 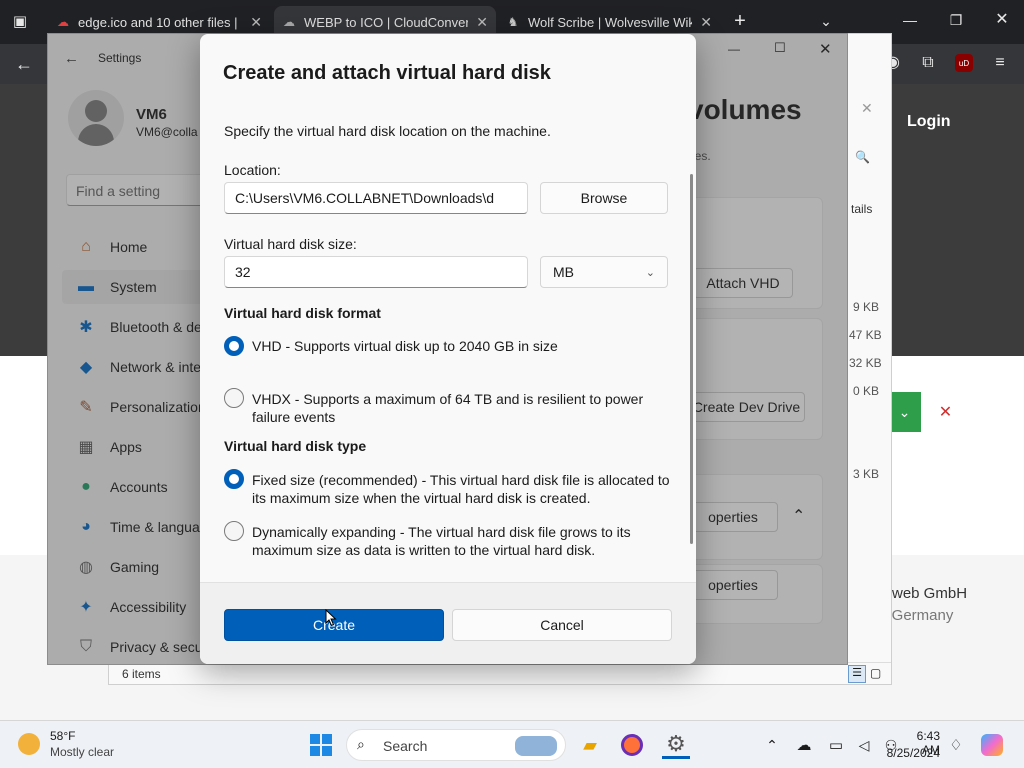 What do you see at coordinates (234, 398) in the screenshot?
I see `vhdx-radio` at bounding box center [234, 398].